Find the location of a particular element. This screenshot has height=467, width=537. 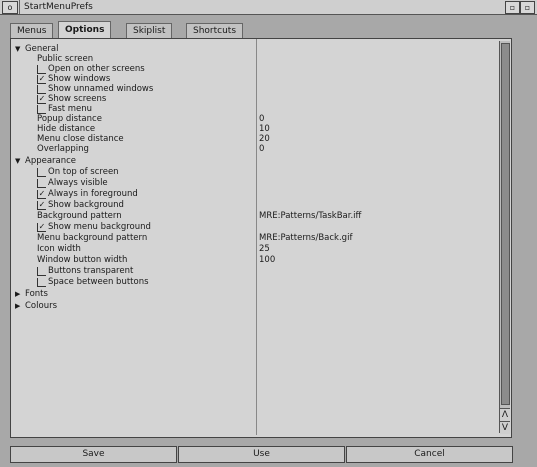

tree-node-general: ▼ General is located at coordinates (256, 49).